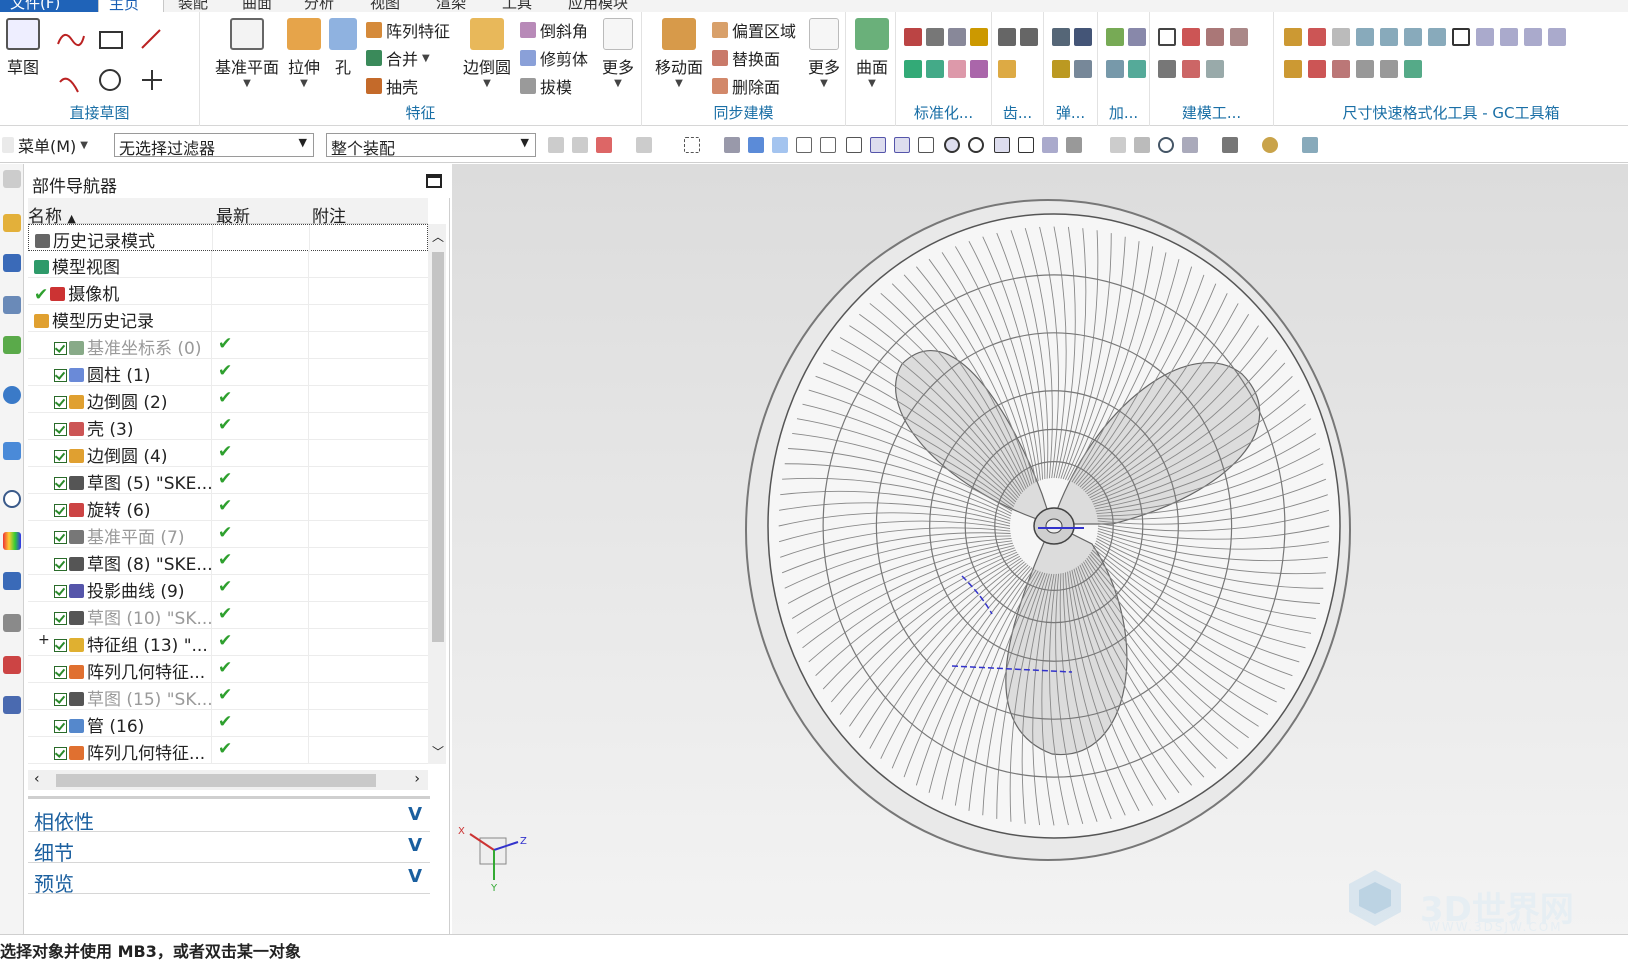 The image size is (1628, 962). I want to click on grid-snap-icon, so click(1074, 145).